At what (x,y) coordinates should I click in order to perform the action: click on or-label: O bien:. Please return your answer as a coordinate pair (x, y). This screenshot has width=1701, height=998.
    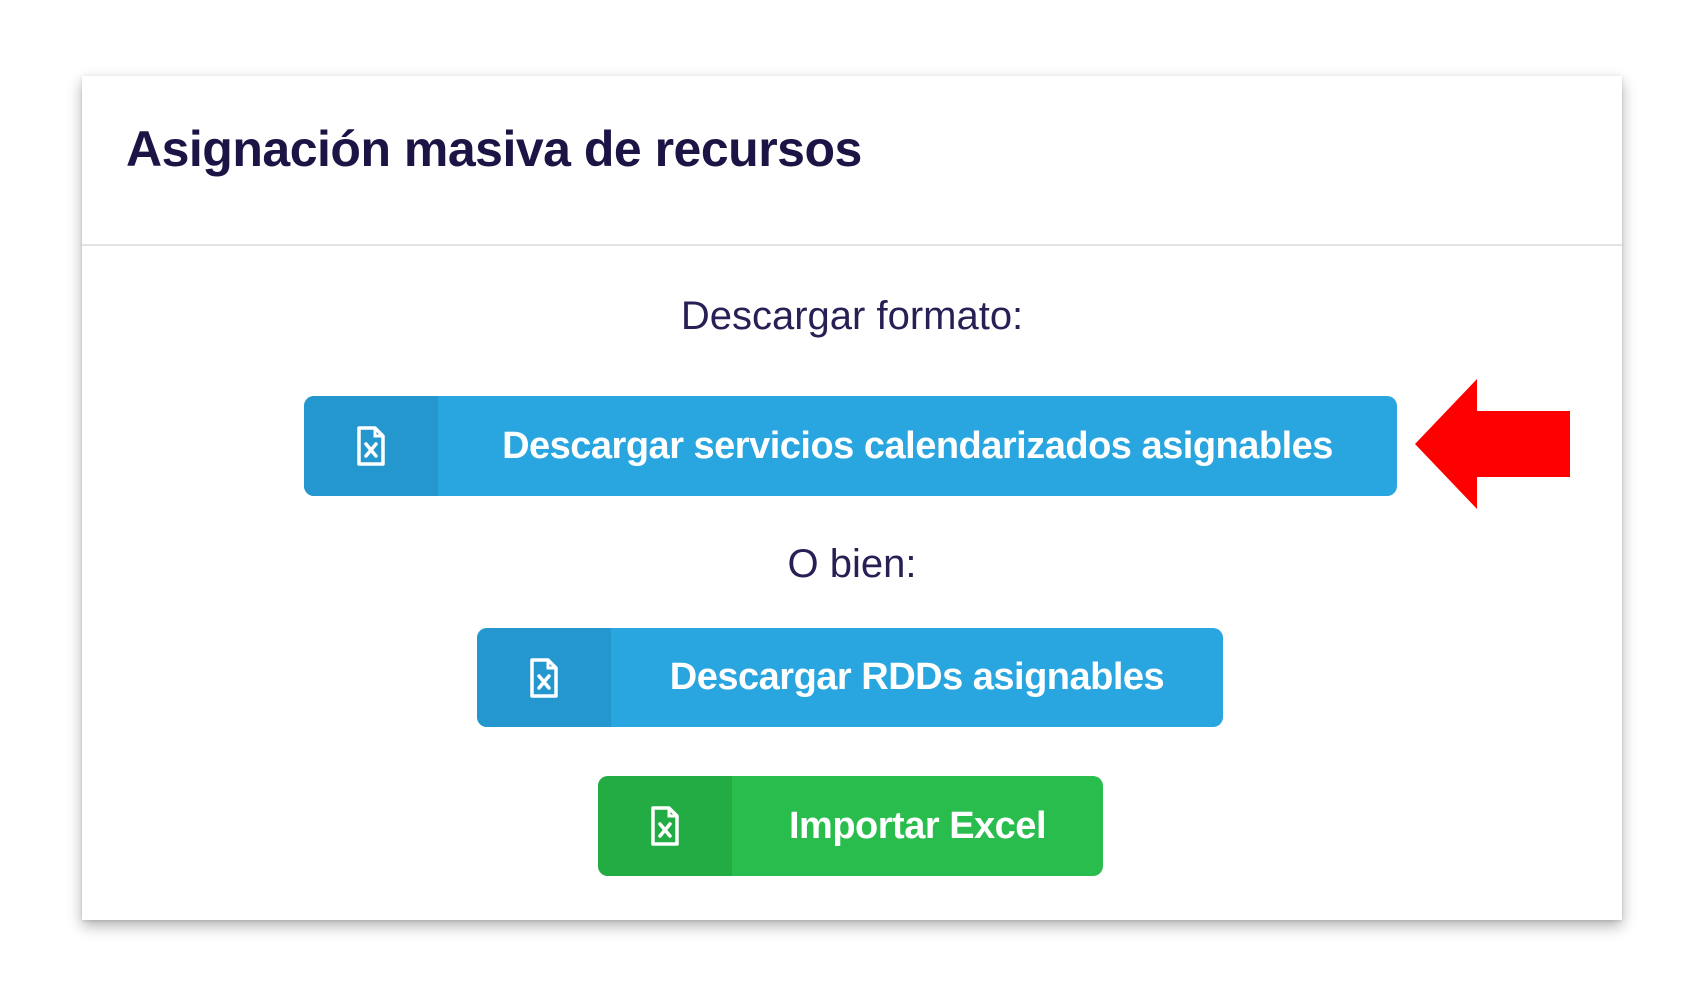
    Looking at the image, I should click on (852, 564).